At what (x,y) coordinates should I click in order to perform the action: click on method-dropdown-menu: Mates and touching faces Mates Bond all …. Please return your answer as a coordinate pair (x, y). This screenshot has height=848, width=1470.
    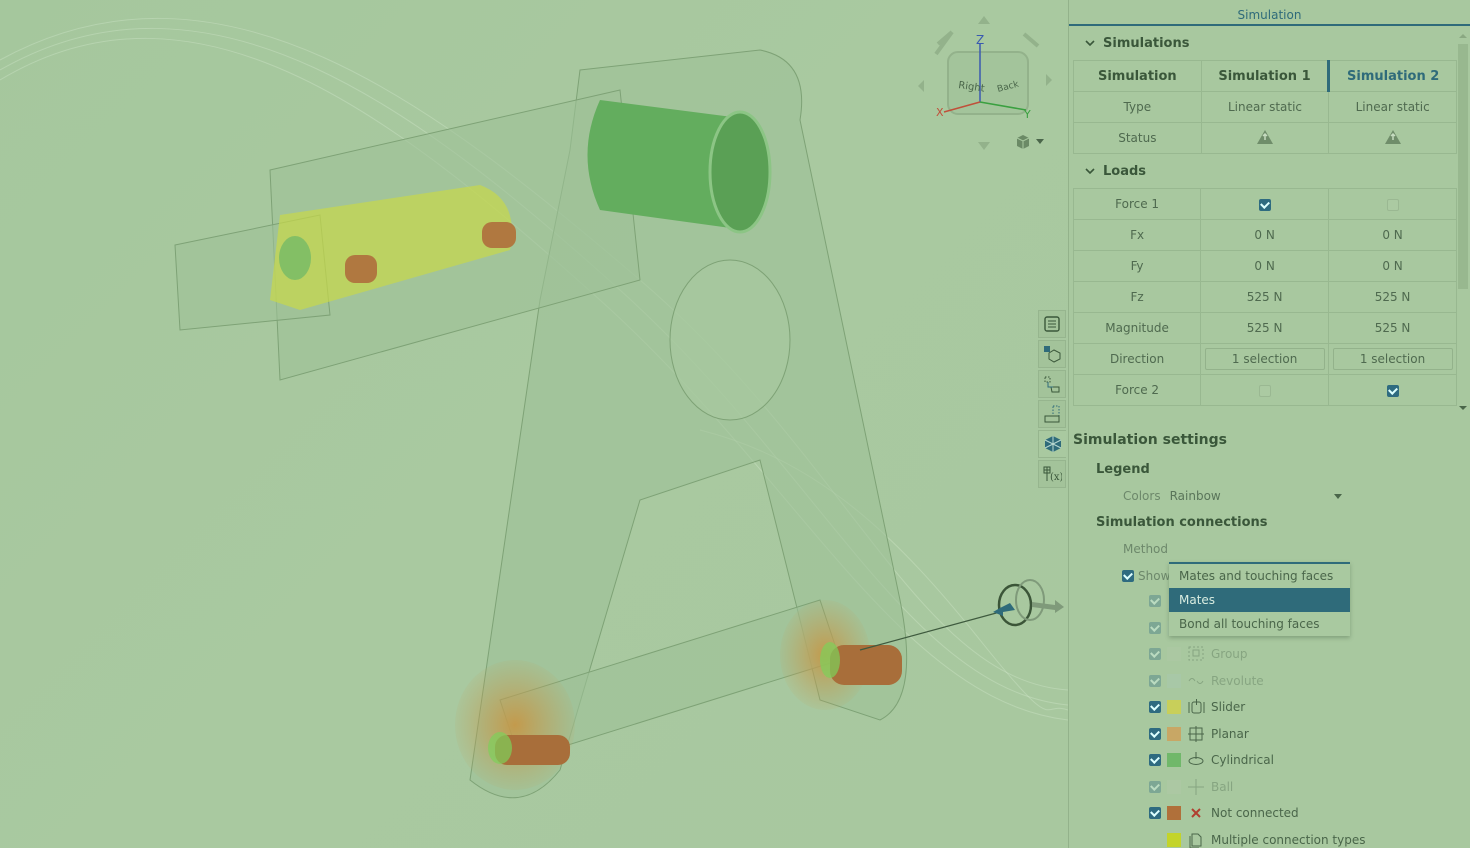
    Looking at the image, I should click on (1259, 599).